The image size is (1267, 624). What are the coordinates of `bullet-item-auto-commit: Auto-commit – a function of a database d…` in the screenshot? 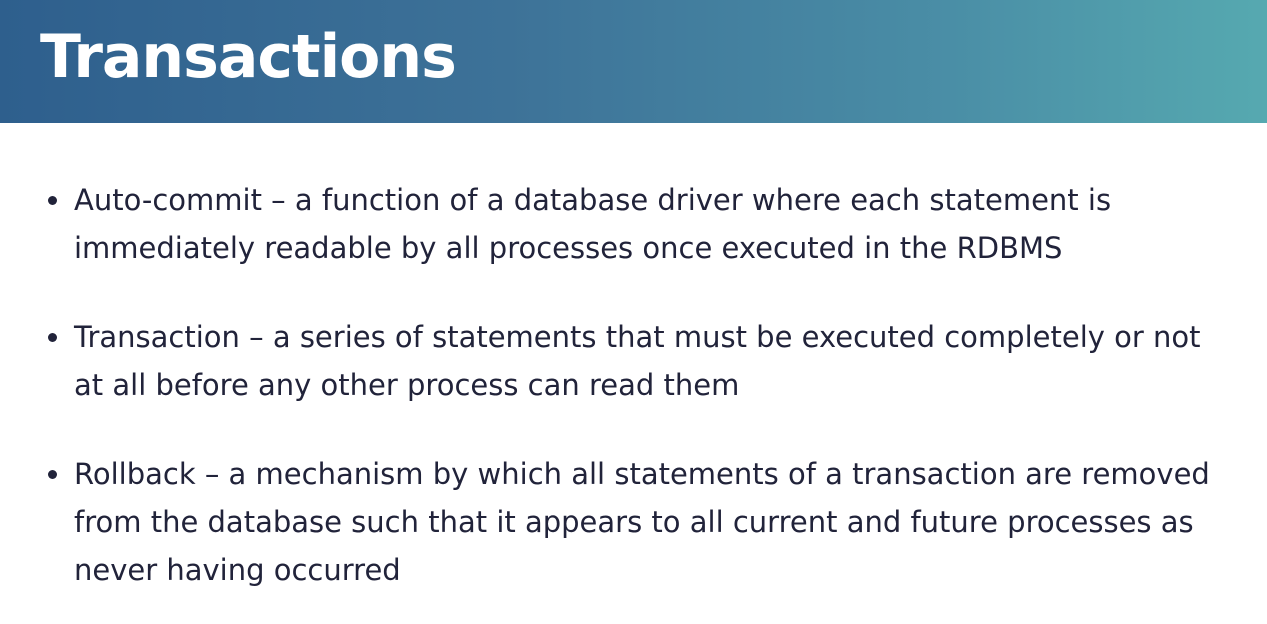 It's located at (648, 224).